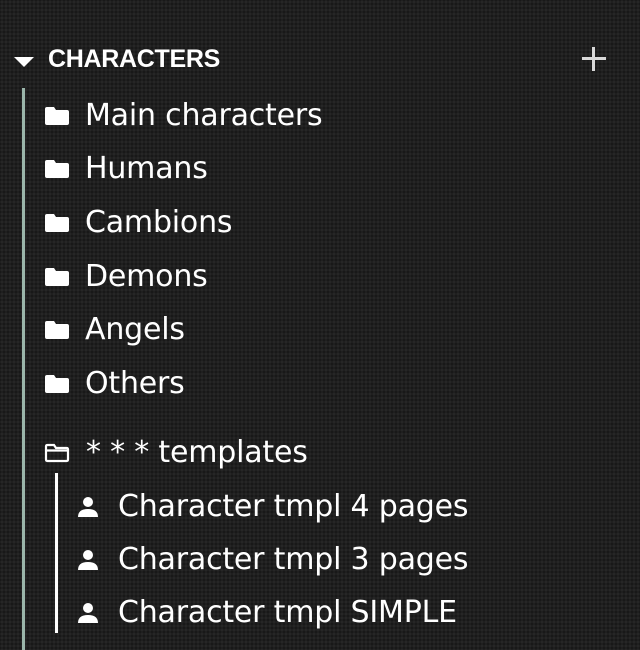 This screenshot has height=650, width=640. I want to click on folder-label: Cambions, so click(159, 222).